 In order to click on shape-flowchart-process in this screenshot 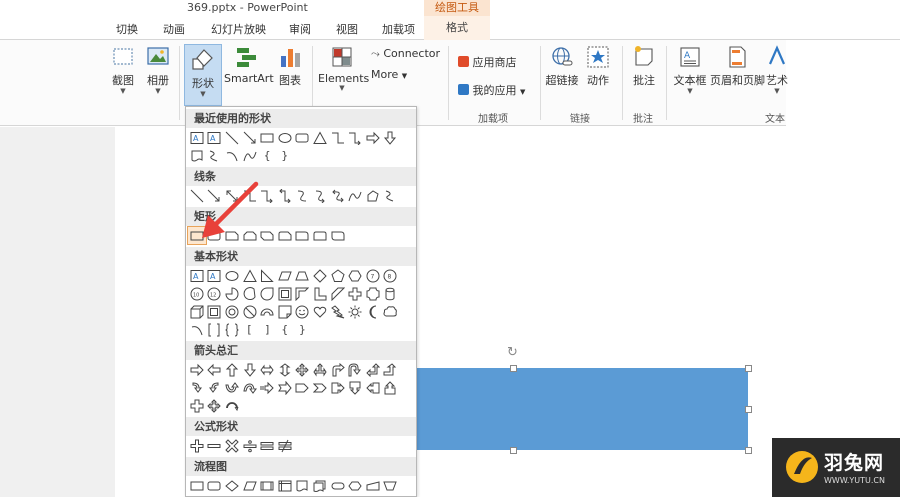, I will do `click(197, 485)`.